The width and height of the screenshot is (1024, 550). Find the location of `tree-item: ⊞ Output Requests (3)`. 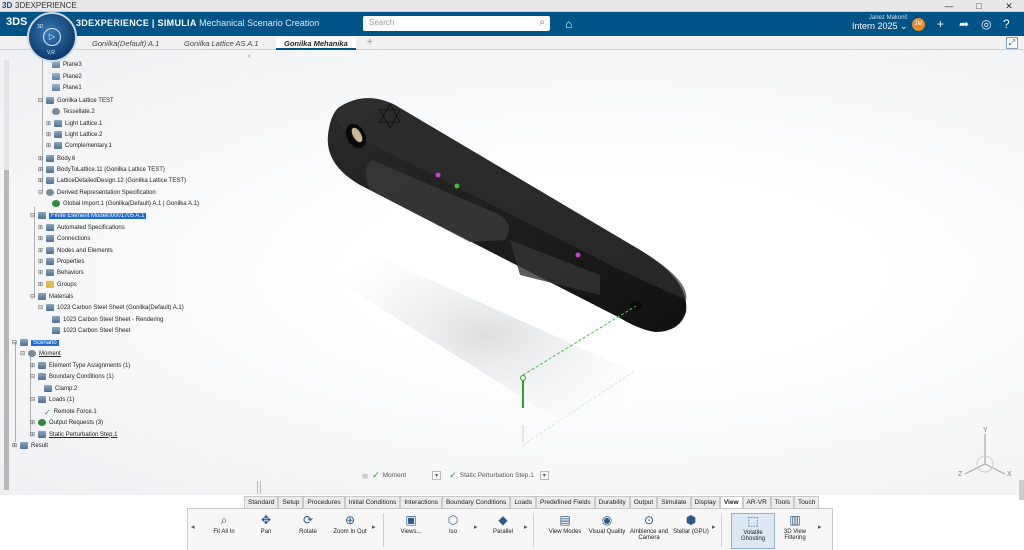

tree-item: ⊞ Output Requests (3) is located at coordinates (66, 422).